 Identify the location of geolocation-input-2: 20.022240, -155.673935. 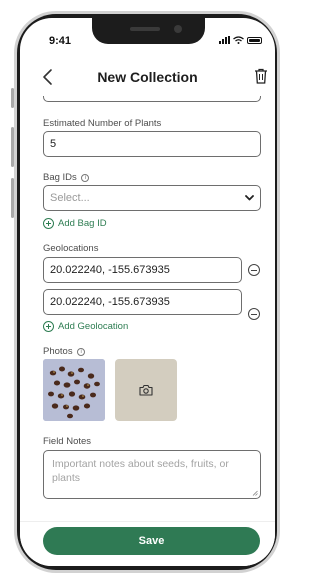
(142, 302).